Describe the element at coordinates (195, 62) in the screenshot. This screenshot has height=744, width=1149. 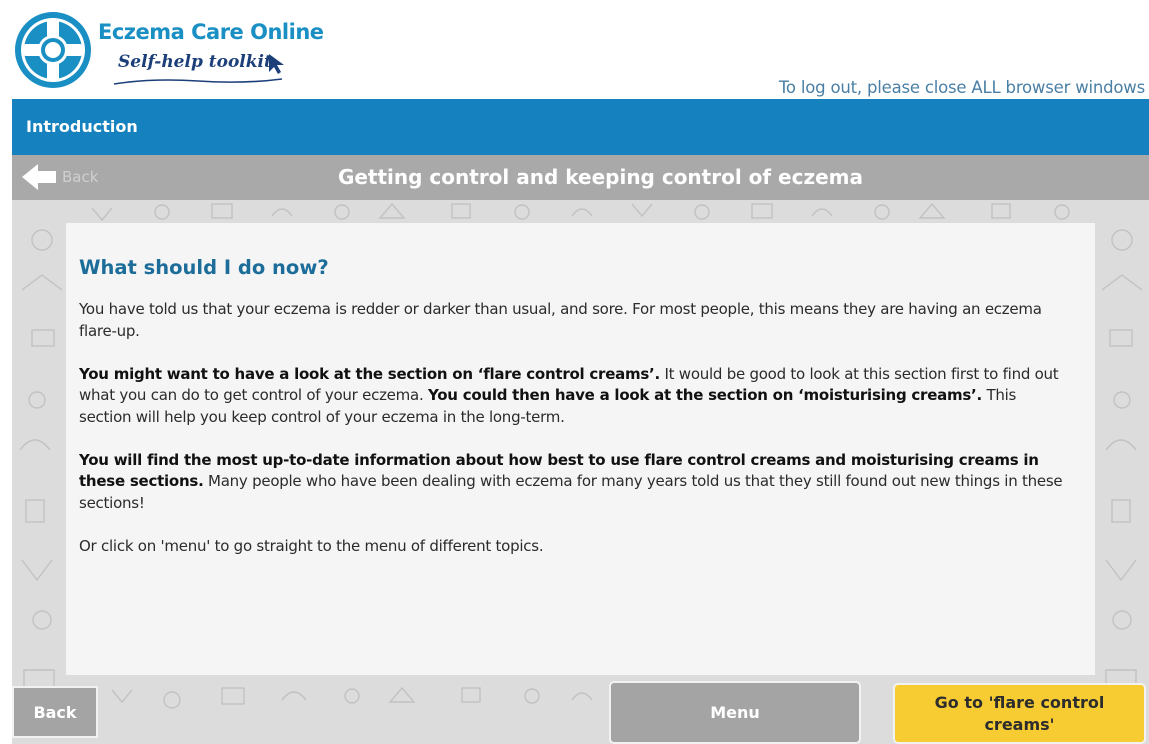
I see `brand-subtitle: Self-help toolkit` at that location.